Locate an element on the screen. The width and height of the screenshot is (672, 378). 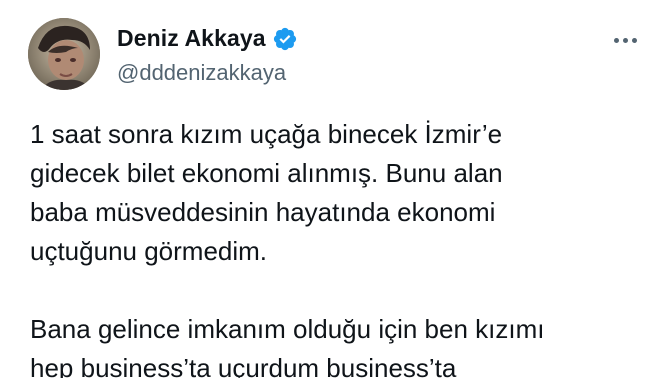
avatar-image is located at coordinates (64, 54).